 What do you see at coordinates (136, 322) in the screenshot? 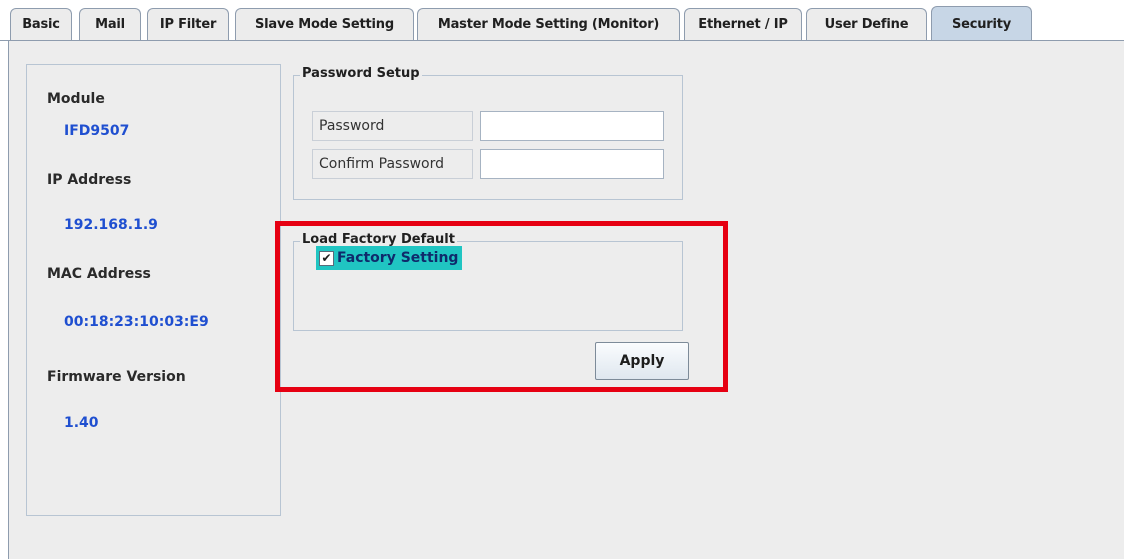
I see `mac-address-value: 00:18:23:10:03:E9` at bounding box center [136, 322].